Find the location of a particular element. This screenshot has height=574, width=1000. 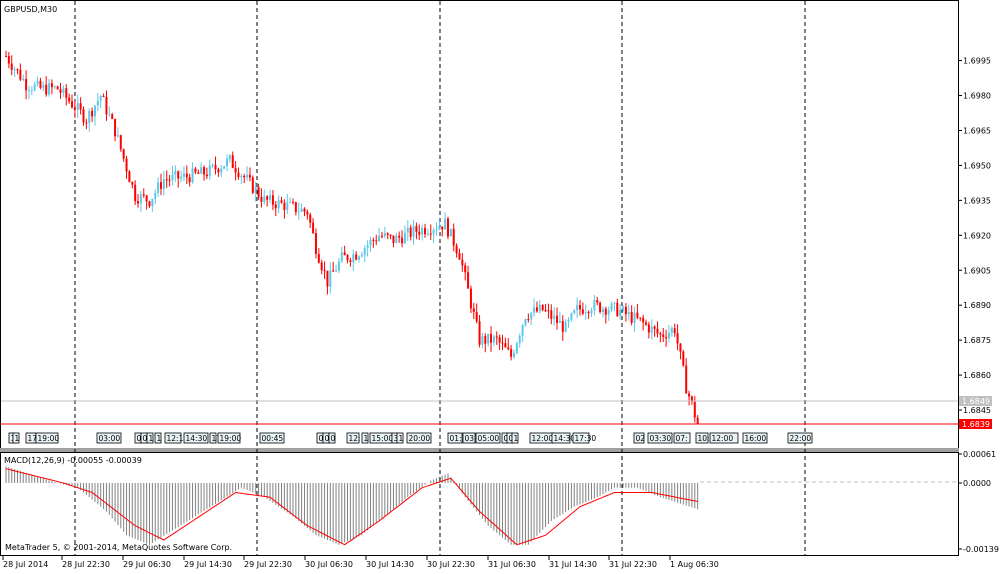

svg-text: 1.6839 is located at coordinates (976, 424).